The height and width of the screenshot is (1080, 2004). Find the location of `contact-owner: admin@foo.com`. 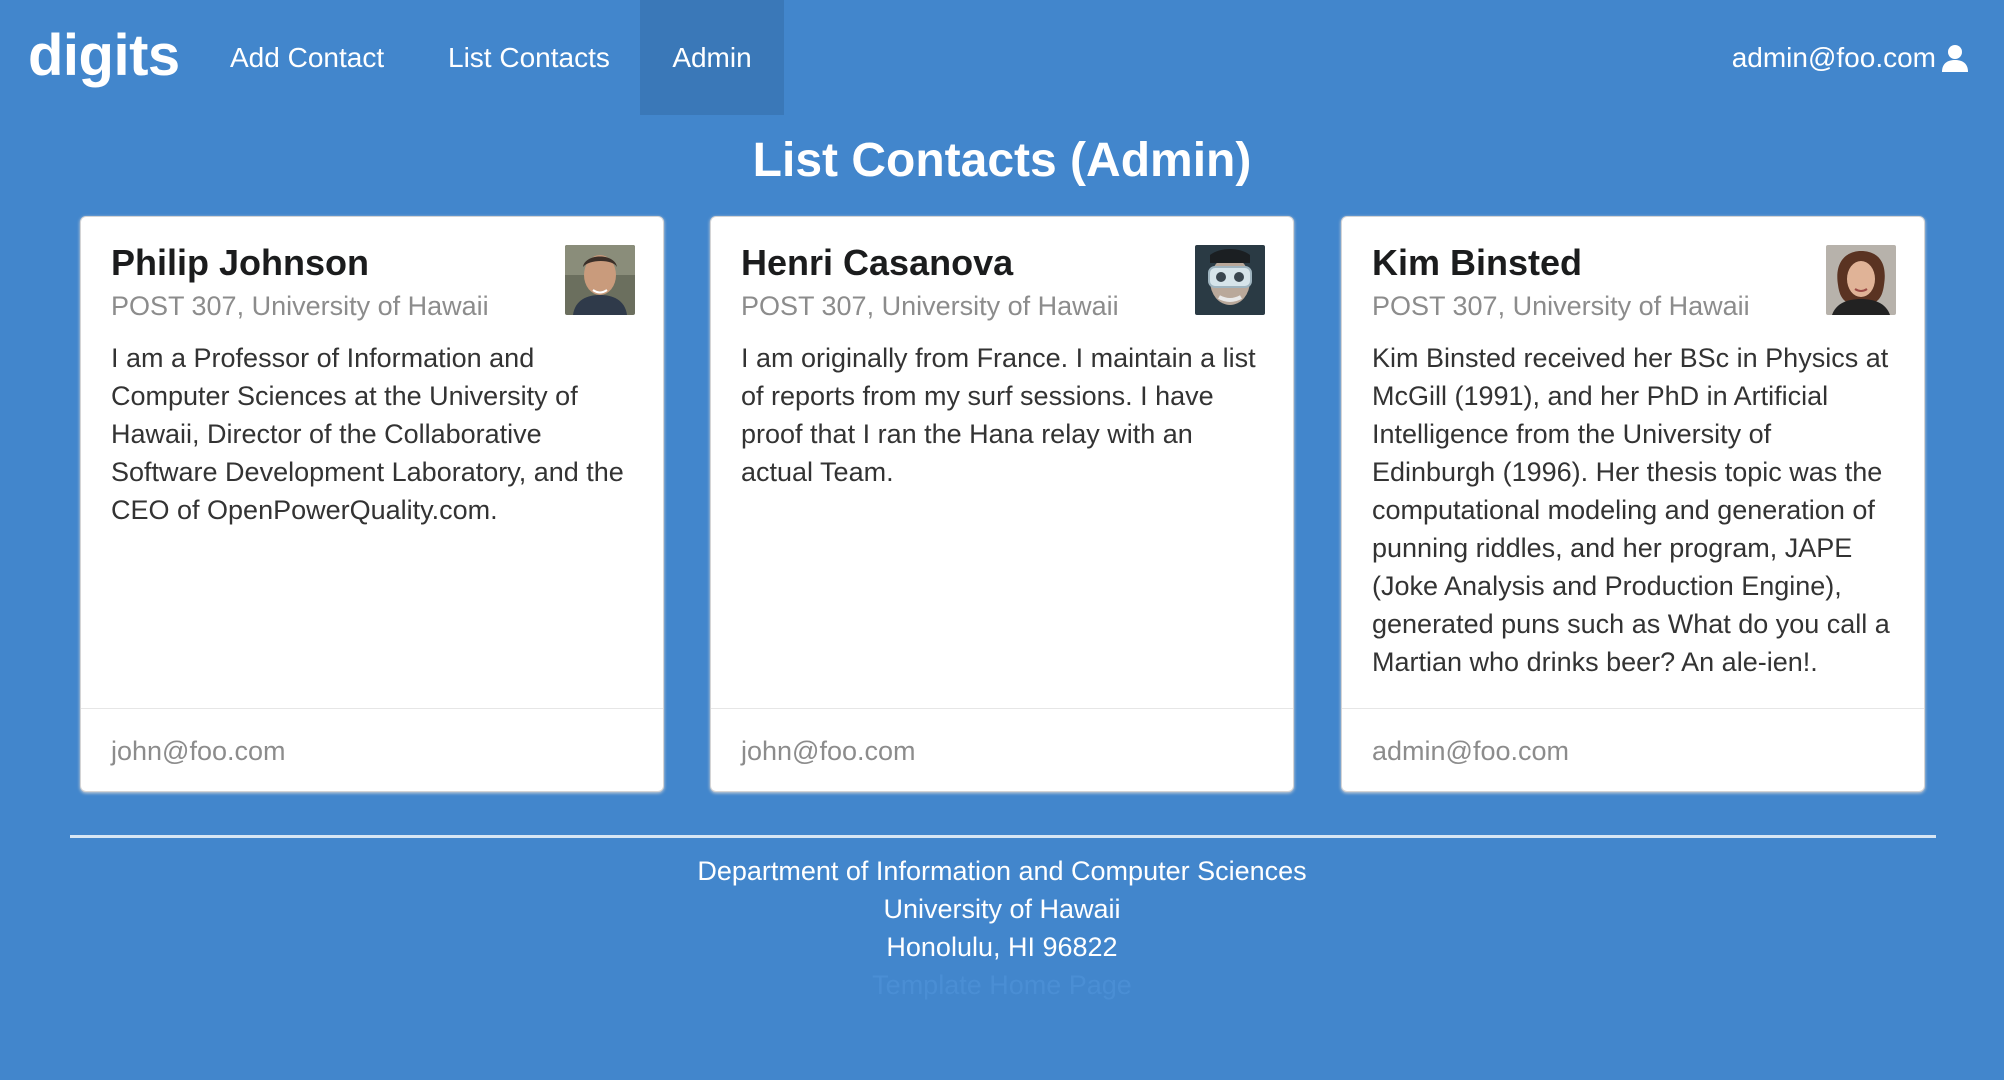

contact-owner: admin@foo.com is located at coordinates (1633, 750).